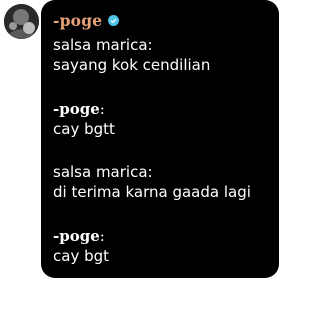 The image size is (320, 320). I want to click on sender-row: -poge, so click(86, 20).